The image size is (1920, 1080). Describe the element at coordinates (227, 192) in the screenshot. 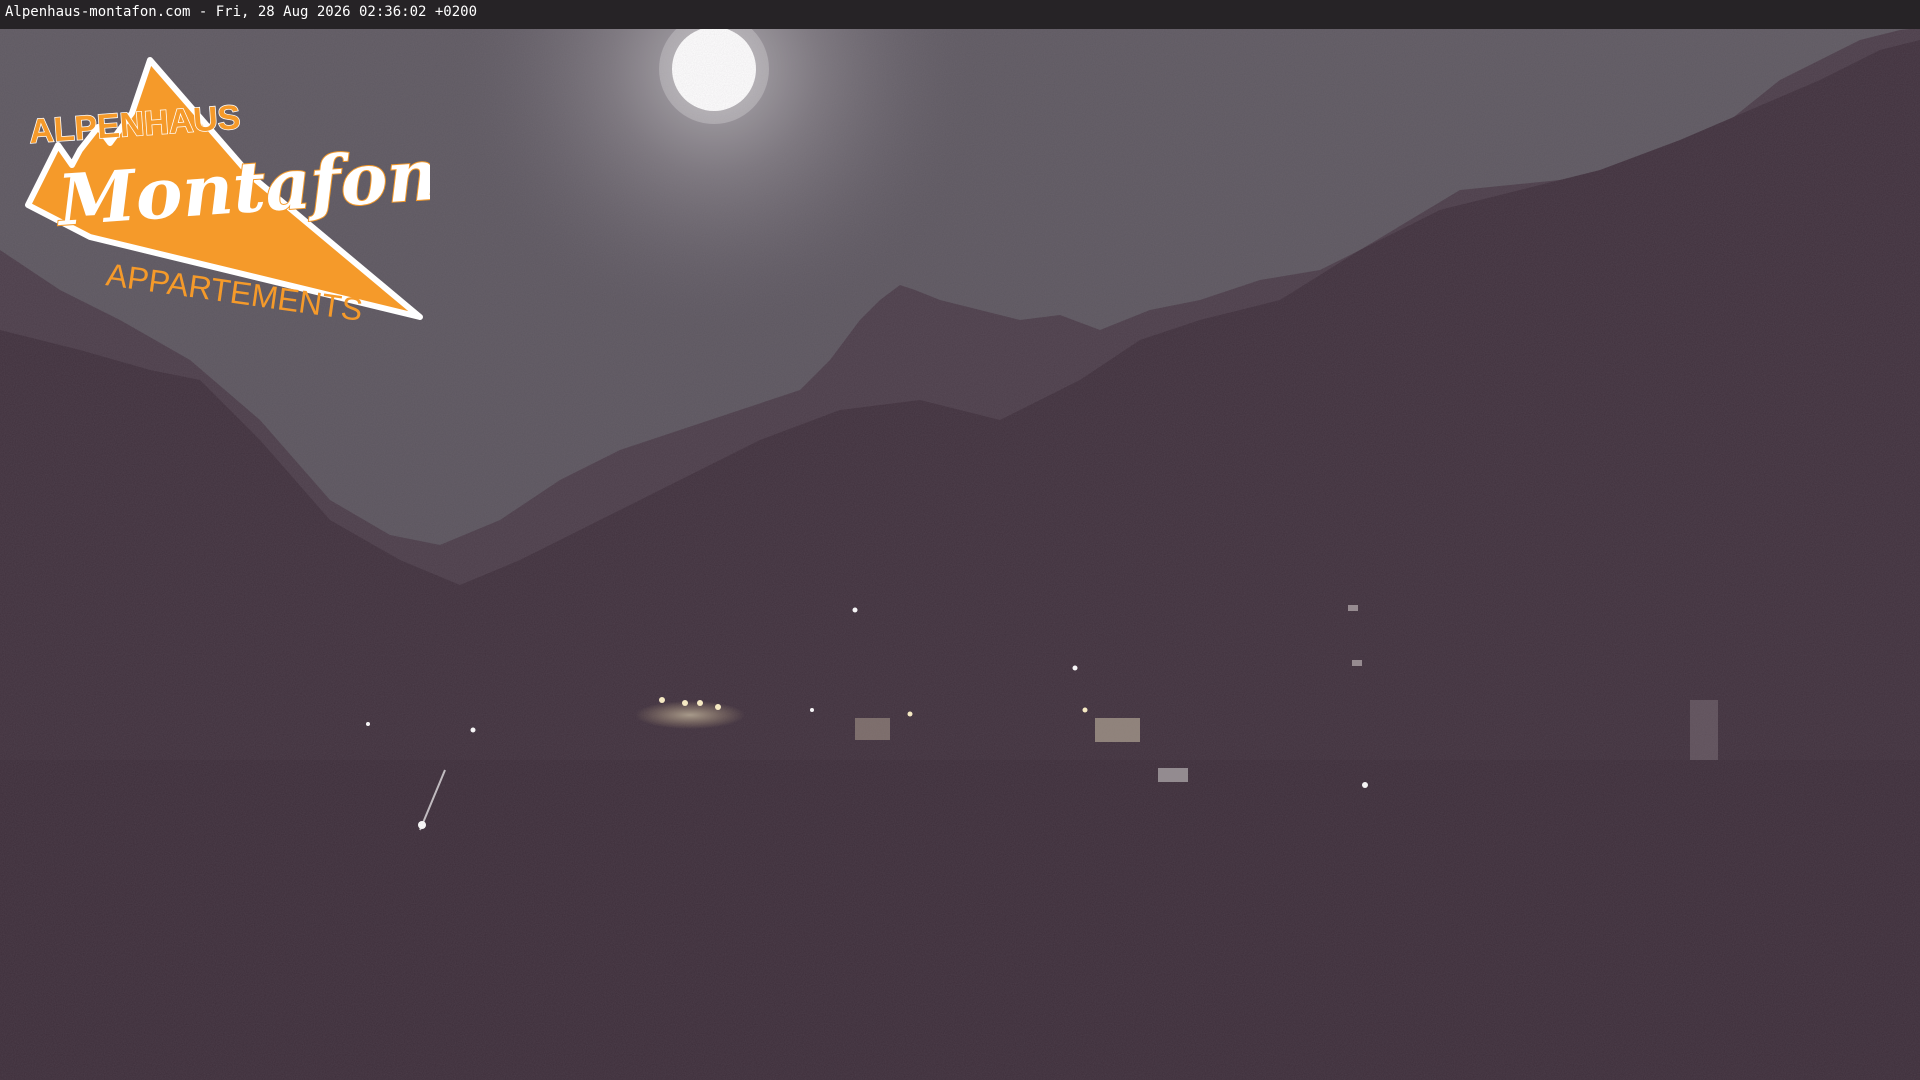

I see `alpenhaus-montafon-logo: ALPENHAUS Montafon APPARTEMENTS` at that location.